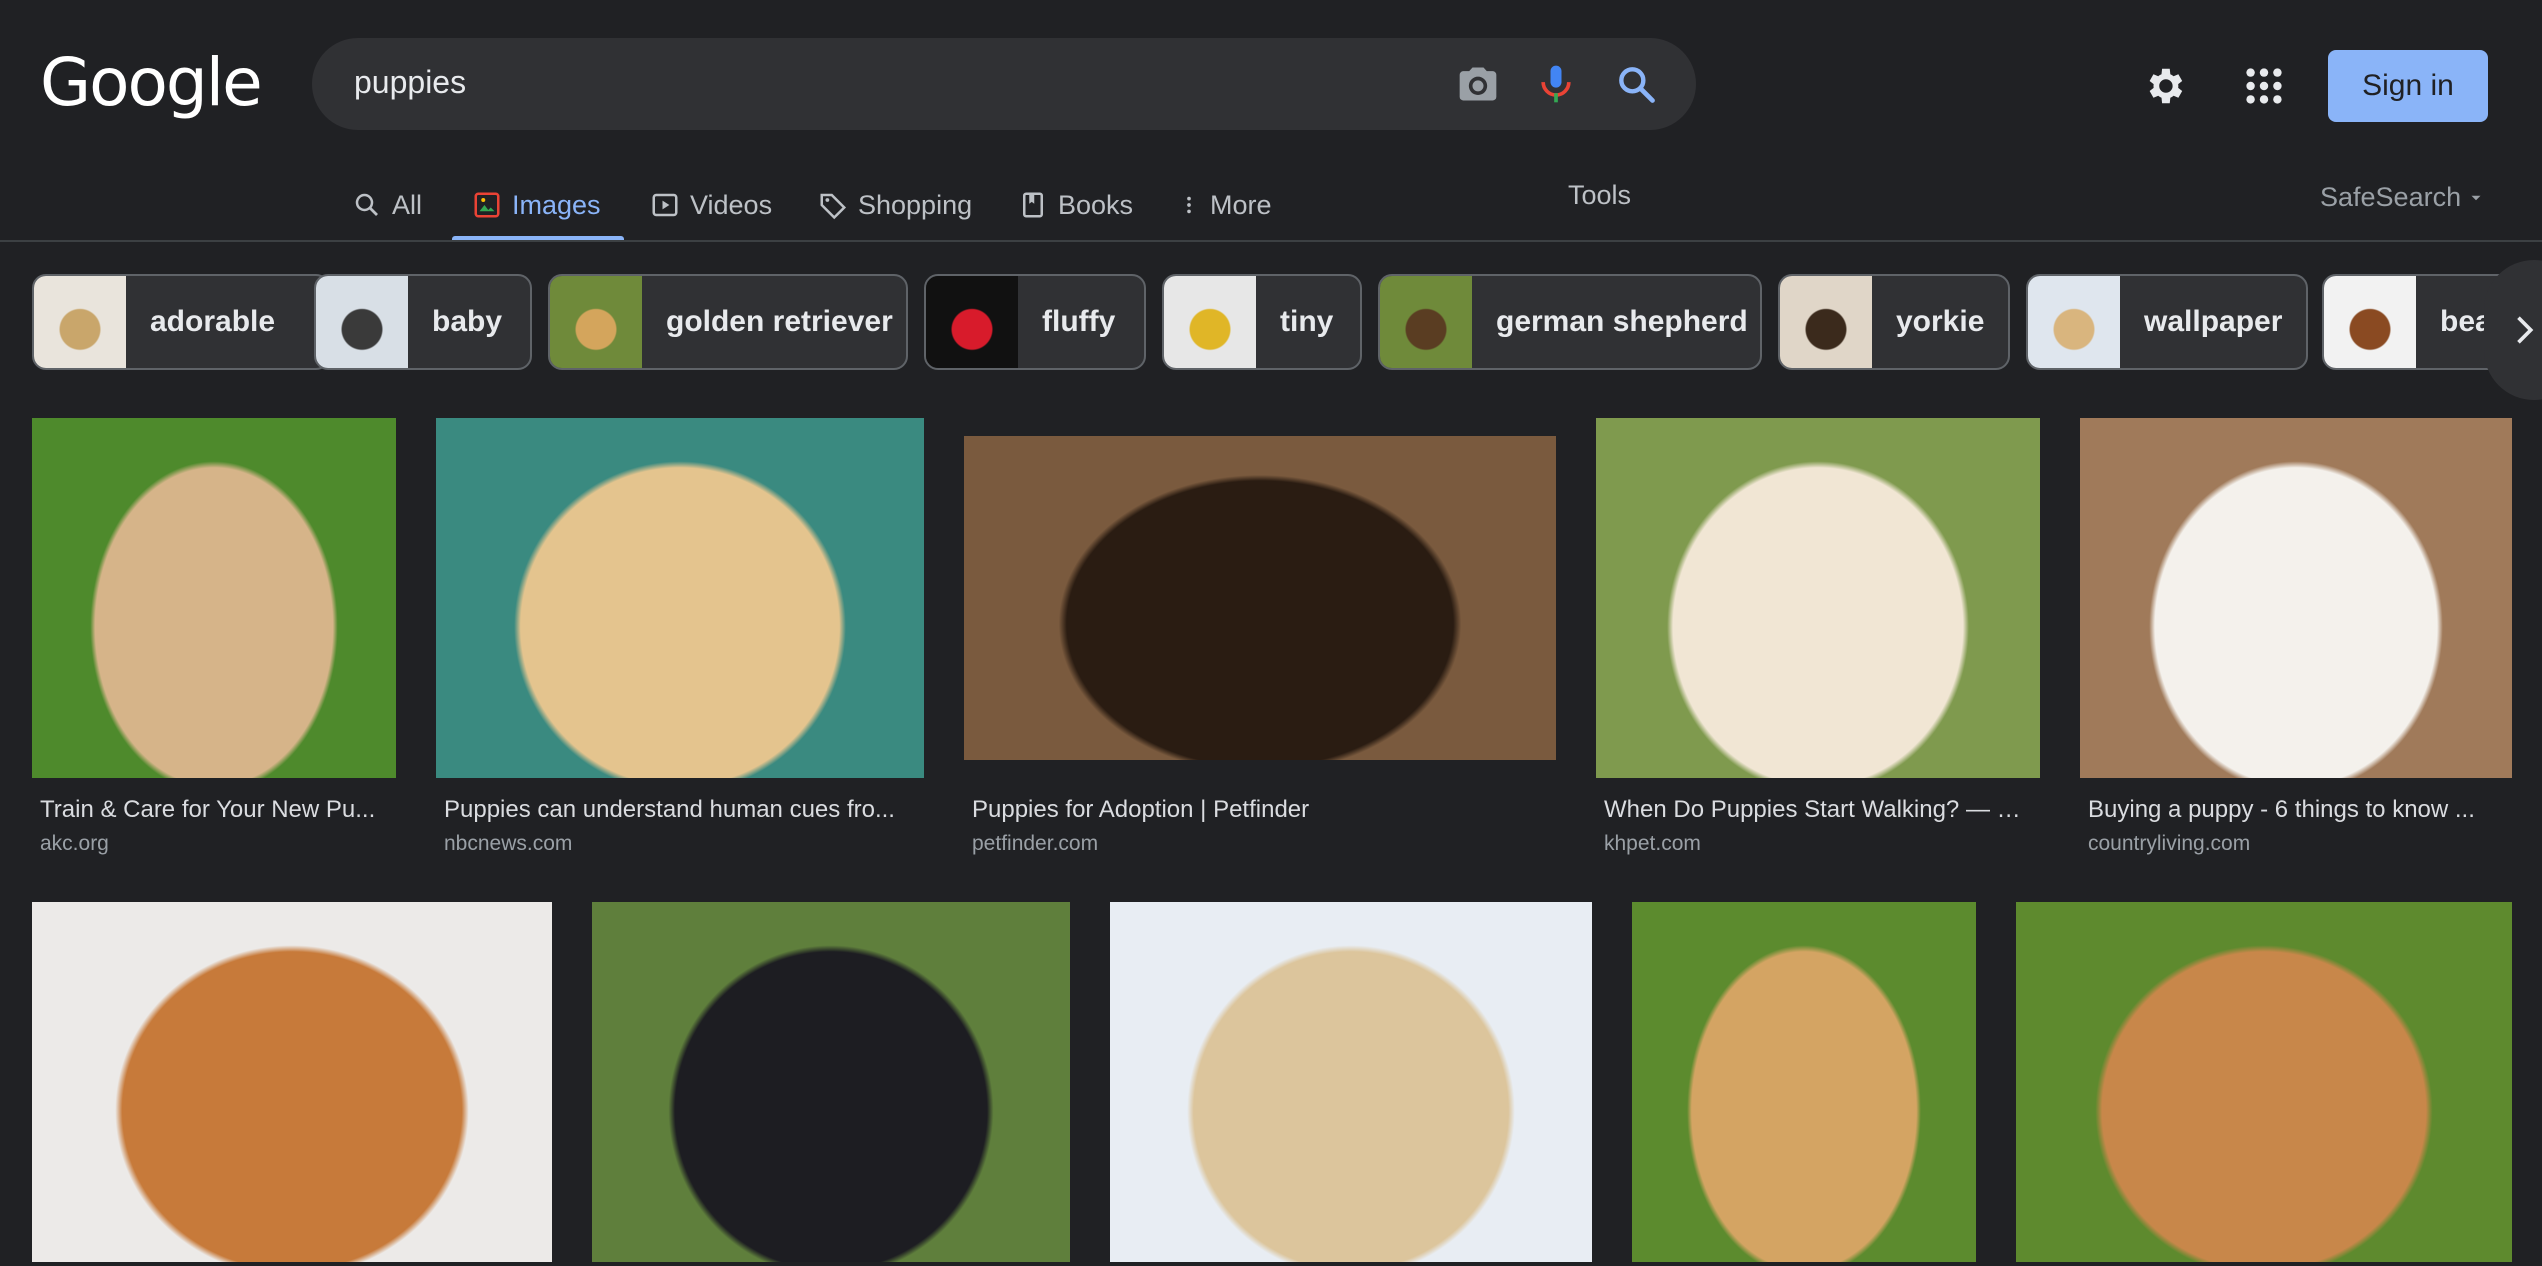 The image size is (2542, 1266). Describe the element at coordinates (2476, 197) in the screenshot. I see `caret-down-icon` at that location.